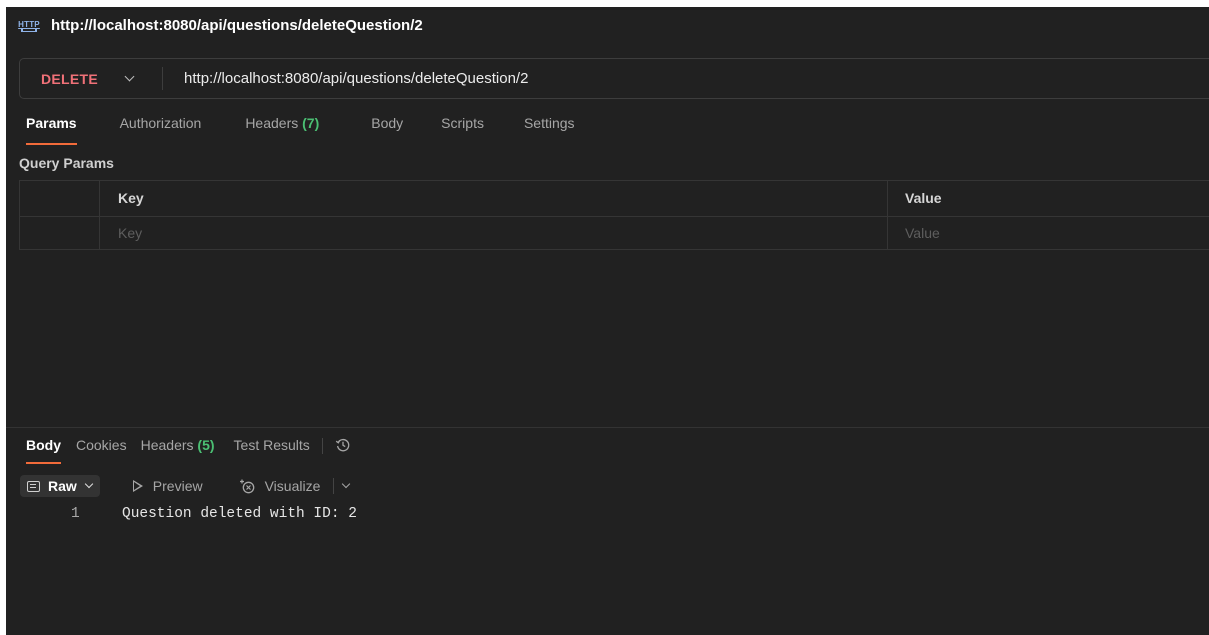 The image size is (1209, 635). I want to click on response-tabs: Body Cookies Headers (5) Test Results, so click(188, 452).